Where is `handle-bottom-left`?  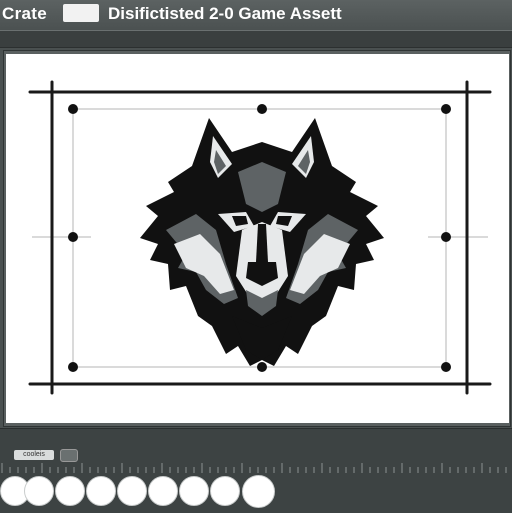 handle-bottom-left is located at coordinates (73, 367).